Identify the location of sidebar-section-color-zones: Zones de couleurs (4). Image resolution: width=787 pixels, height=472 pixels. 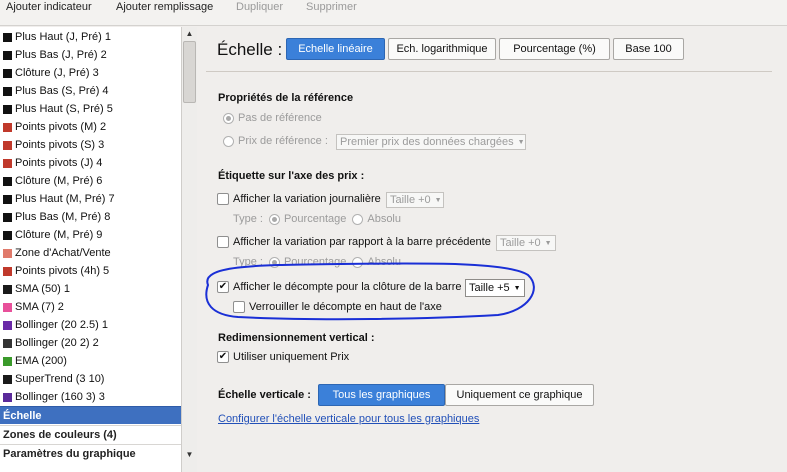
(90, 434).